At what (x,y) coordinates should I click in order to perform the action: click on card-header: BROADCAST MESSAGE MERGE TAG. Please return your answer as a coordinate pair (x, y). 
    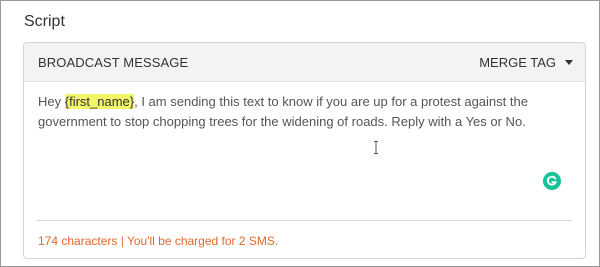
    Looking at the image, I should click on (304, 62).